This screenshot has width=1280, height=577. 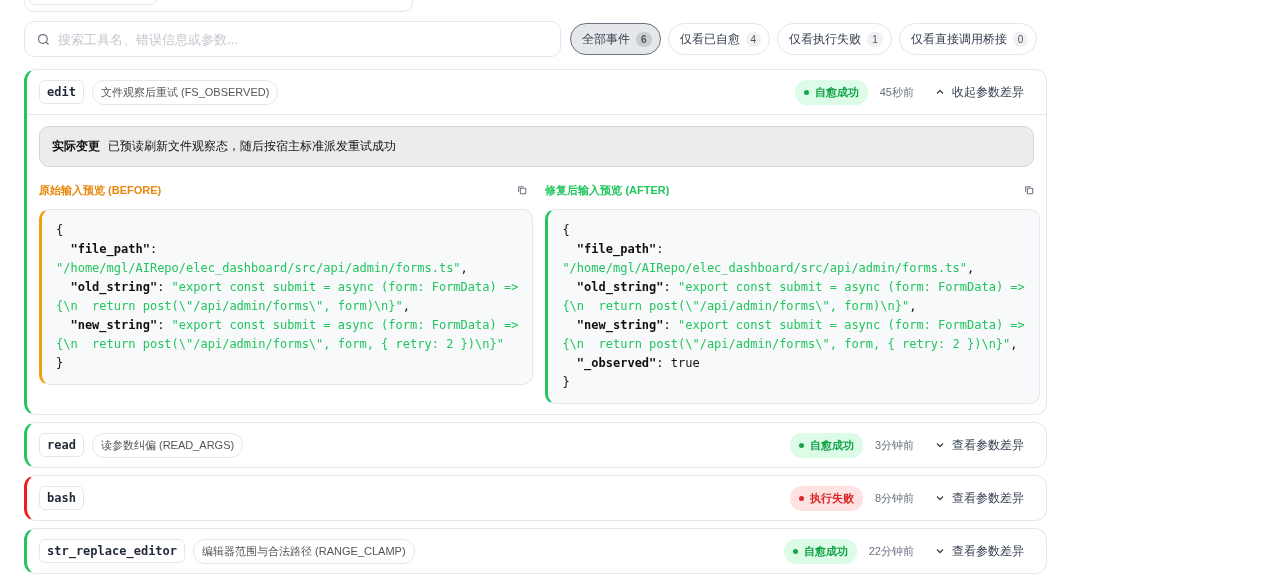 I want to click on tool-name: edit, so click(x=61, y=92).